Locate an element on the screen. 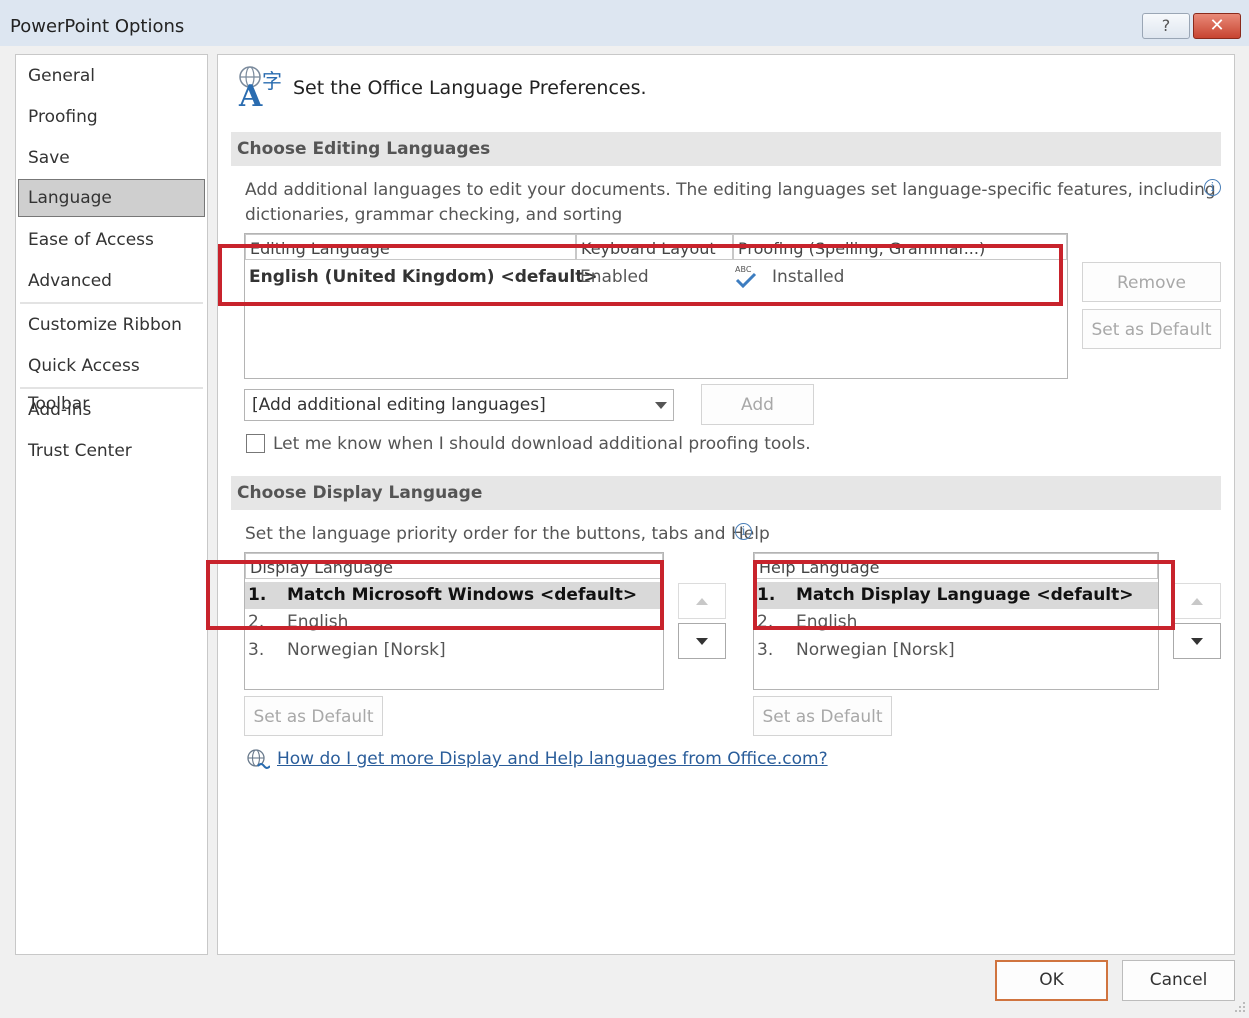  cancel-button: Cancel is located at coordinates (1178, 980).